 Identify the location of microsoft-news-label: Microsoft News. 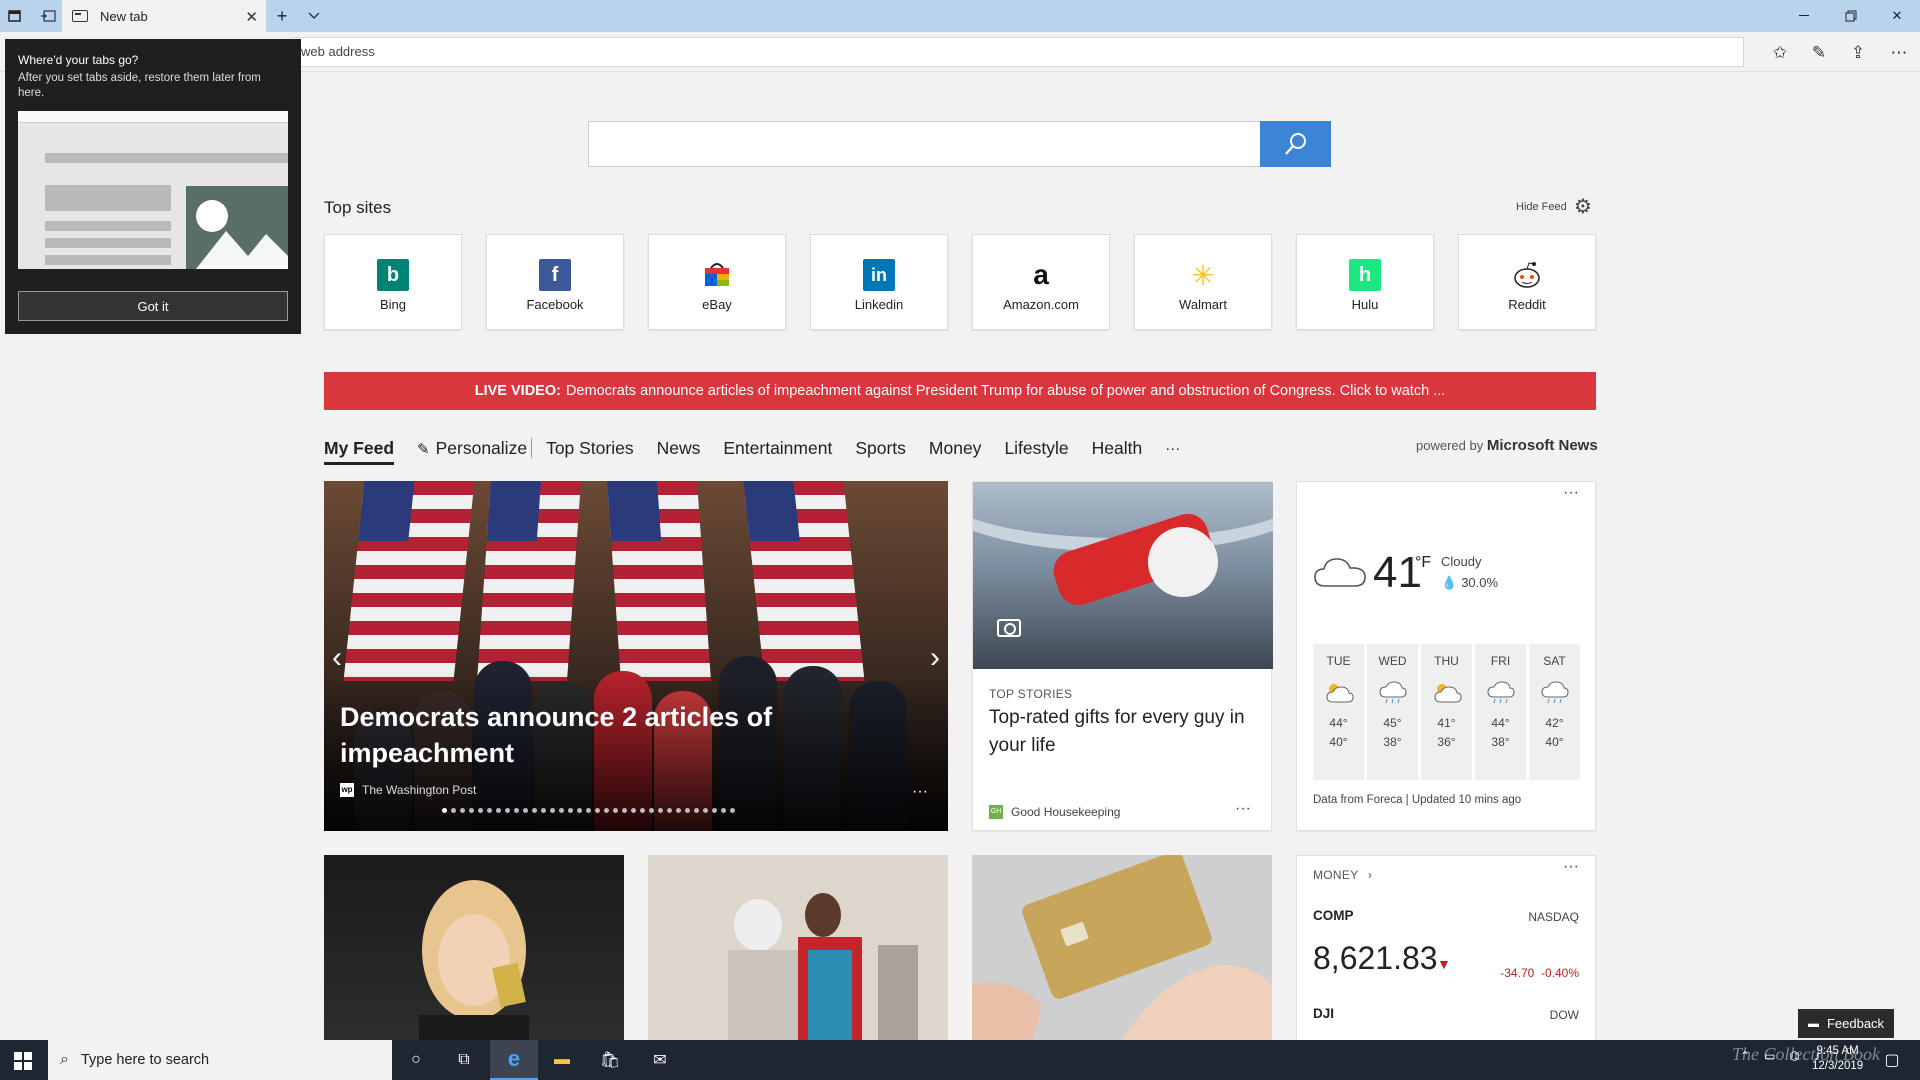
(1542, 445).